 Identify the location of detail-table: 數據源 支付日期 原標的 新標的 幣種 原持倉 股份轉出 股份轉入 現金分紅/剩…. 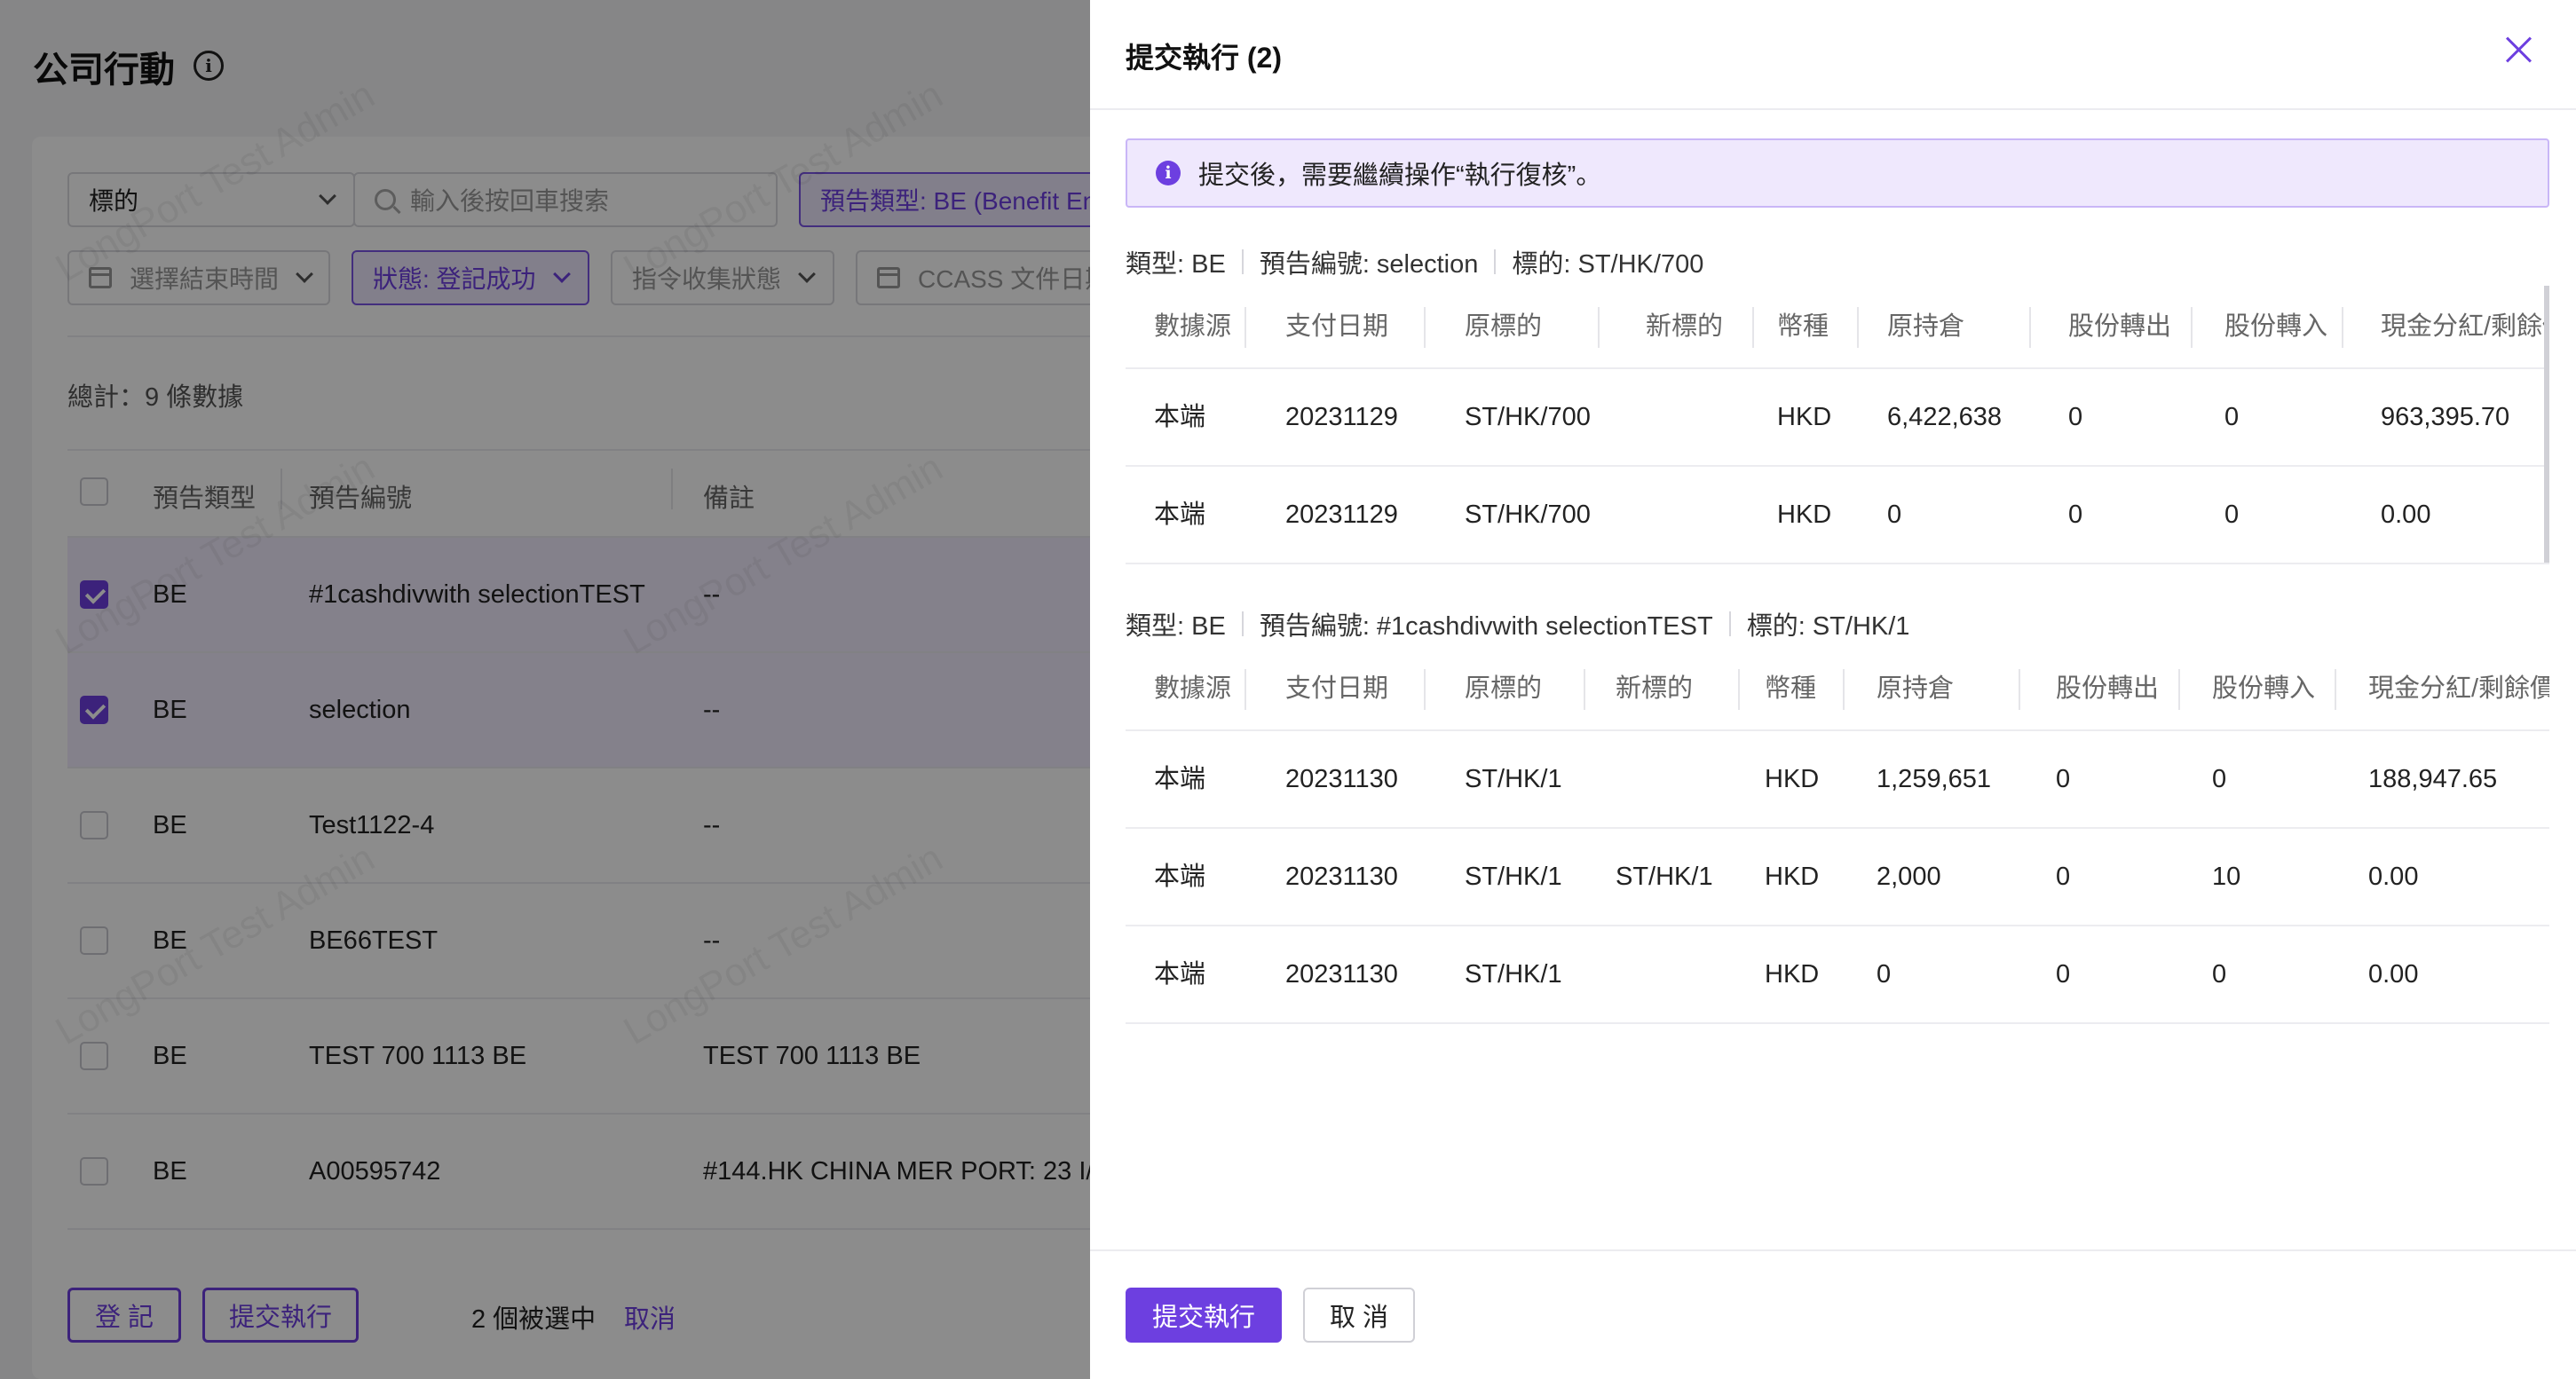
(1837, 426).